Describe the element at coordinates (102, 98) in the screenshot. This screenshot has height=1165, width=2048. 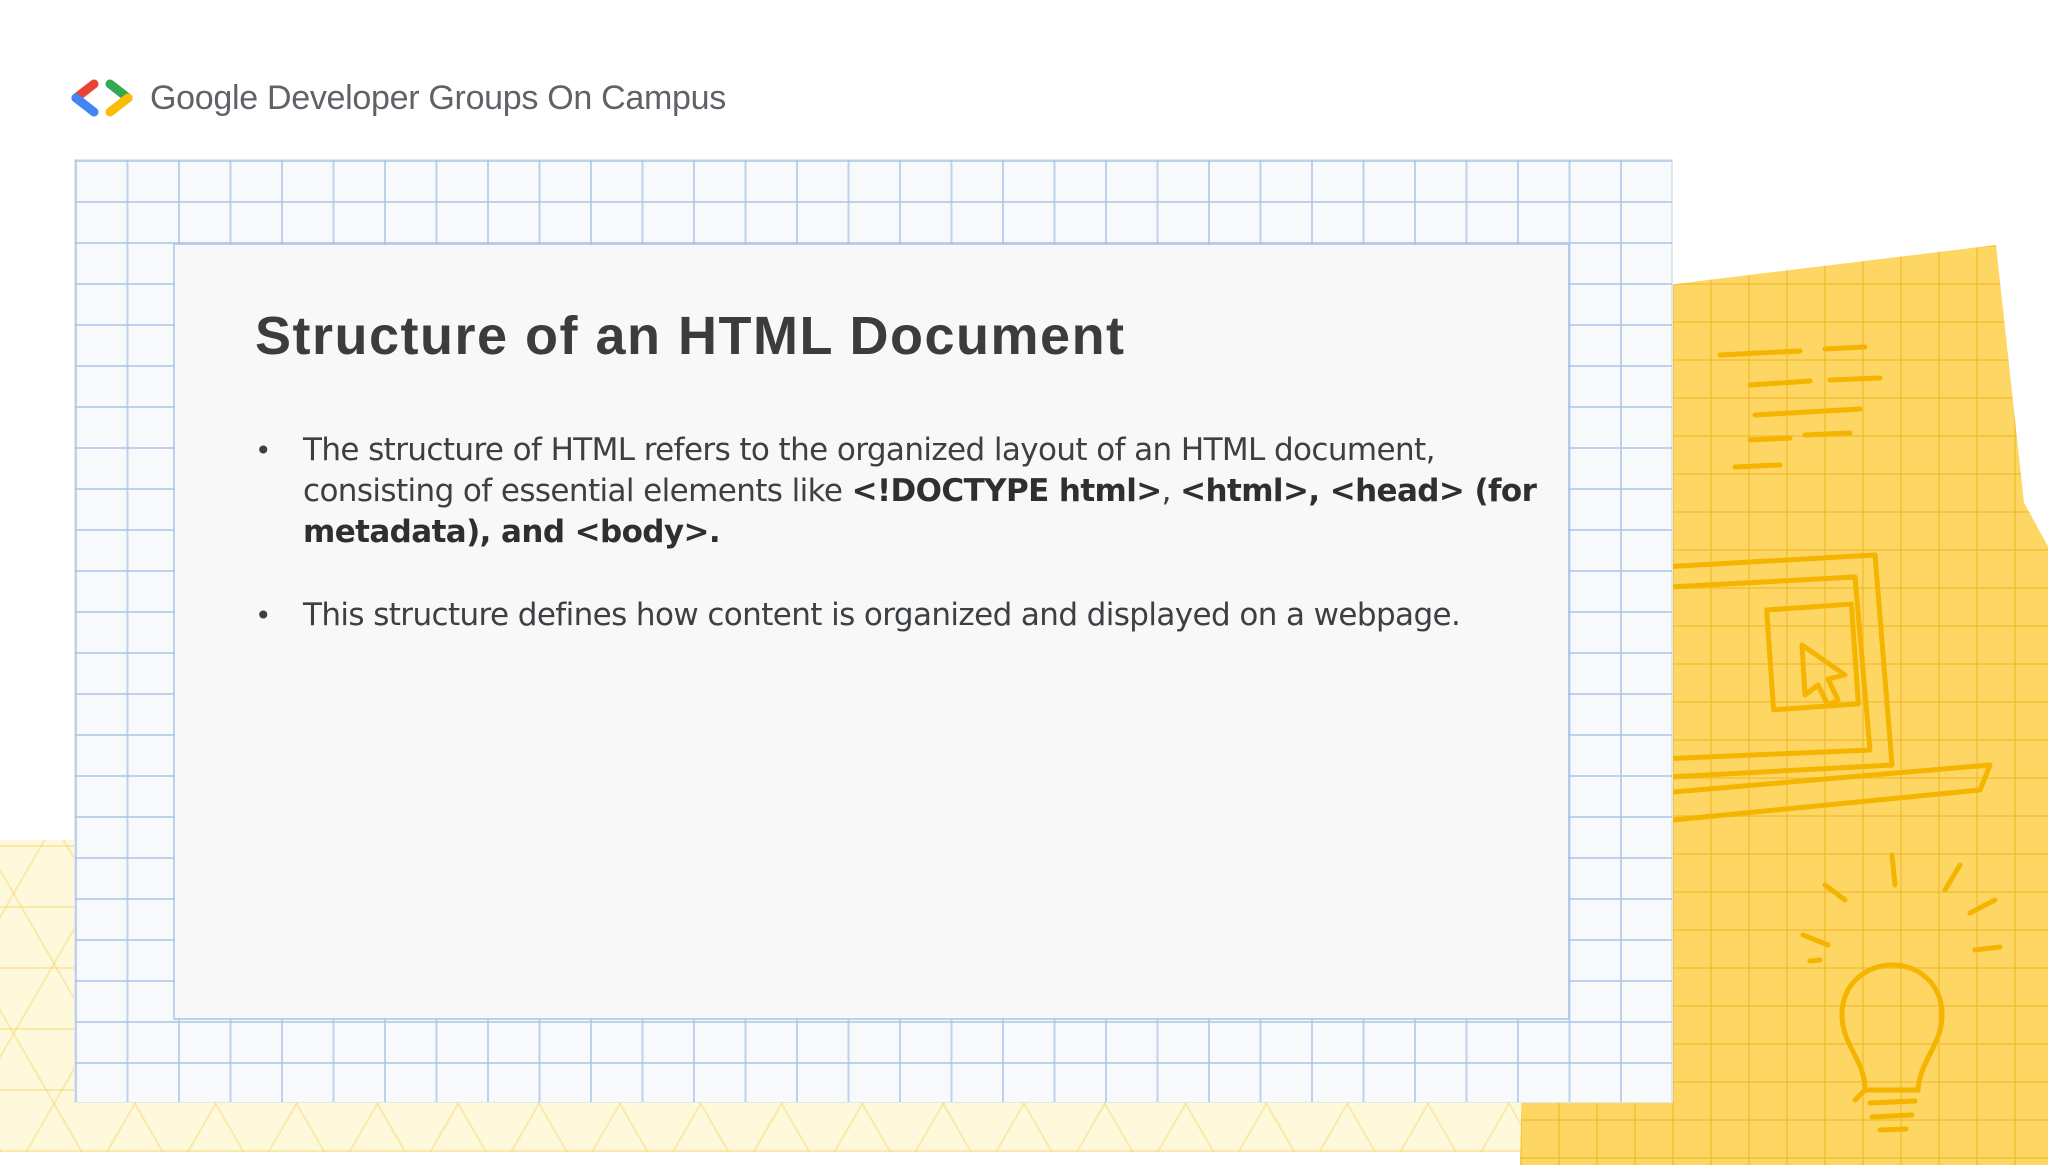
I see `gdg-chevrons-icon` at that location.